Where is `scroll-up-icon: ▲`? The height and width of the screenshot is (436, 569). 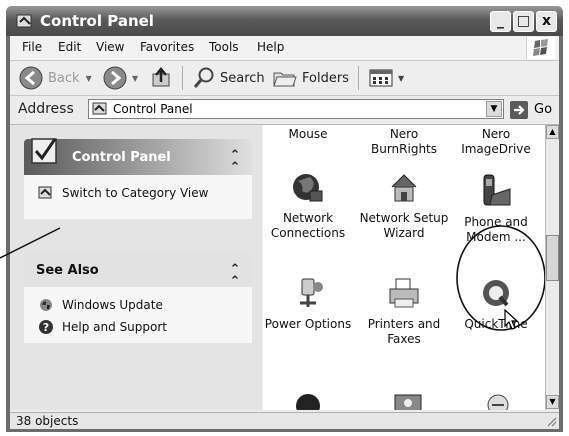
scroll-up-icon: ▲ is located at coordinates (552, 132).